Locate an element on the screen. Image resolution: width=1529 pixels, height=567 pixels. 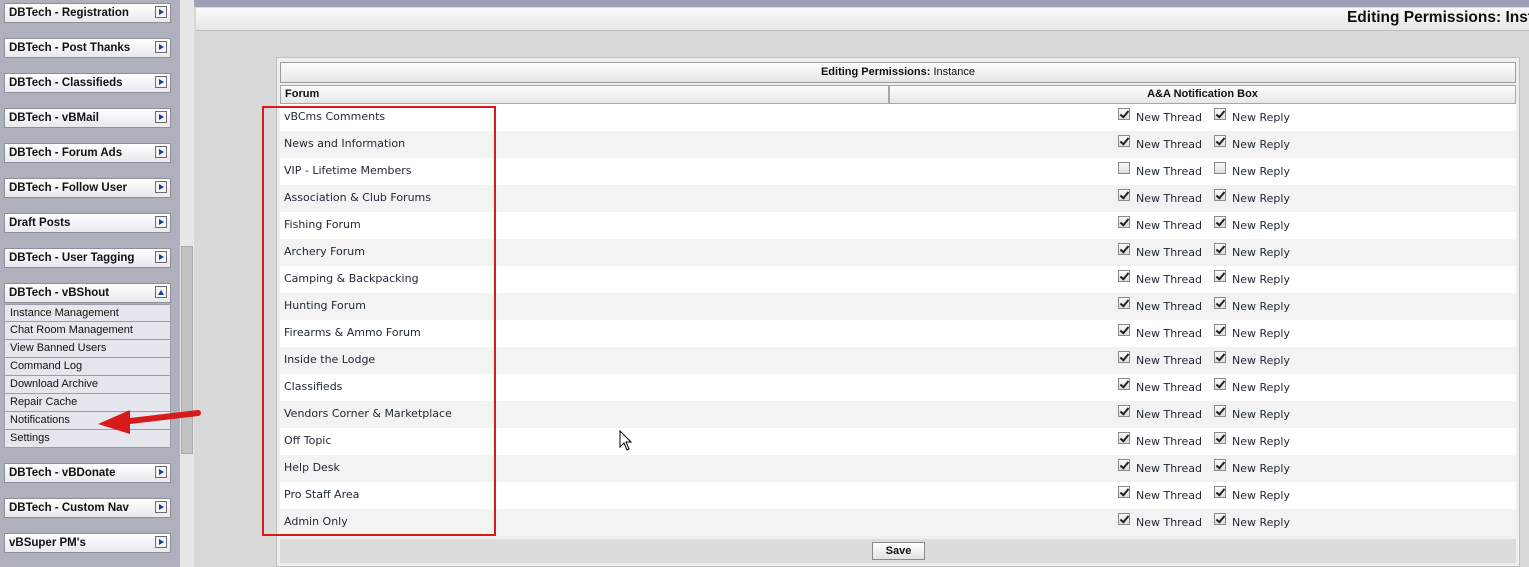
nav-group-label: DBTech - vBShout is located at coordinates (59, 293).